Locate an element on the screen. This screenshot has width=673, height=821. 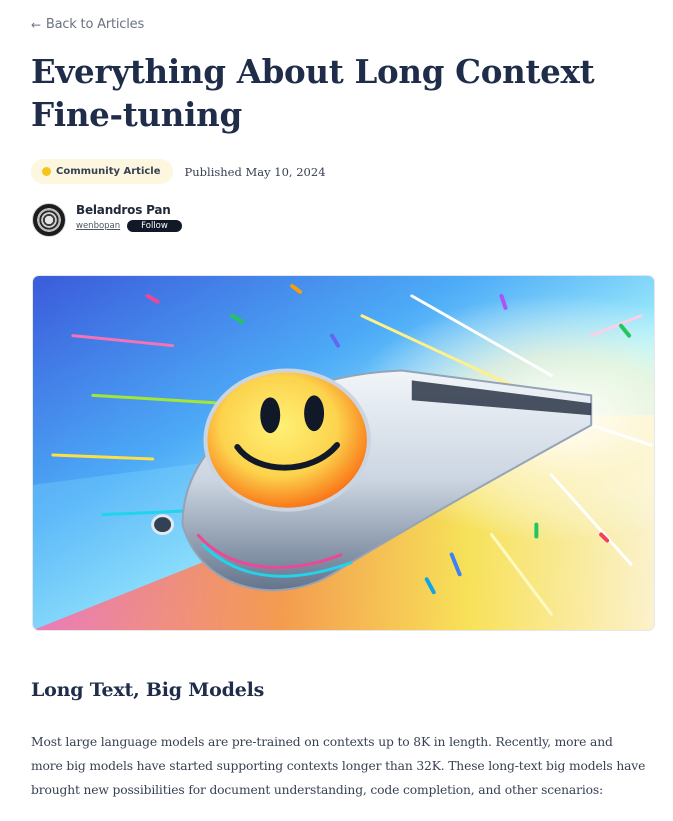
author-sub: wenbopan Follow is located at coordinates (129, 226).